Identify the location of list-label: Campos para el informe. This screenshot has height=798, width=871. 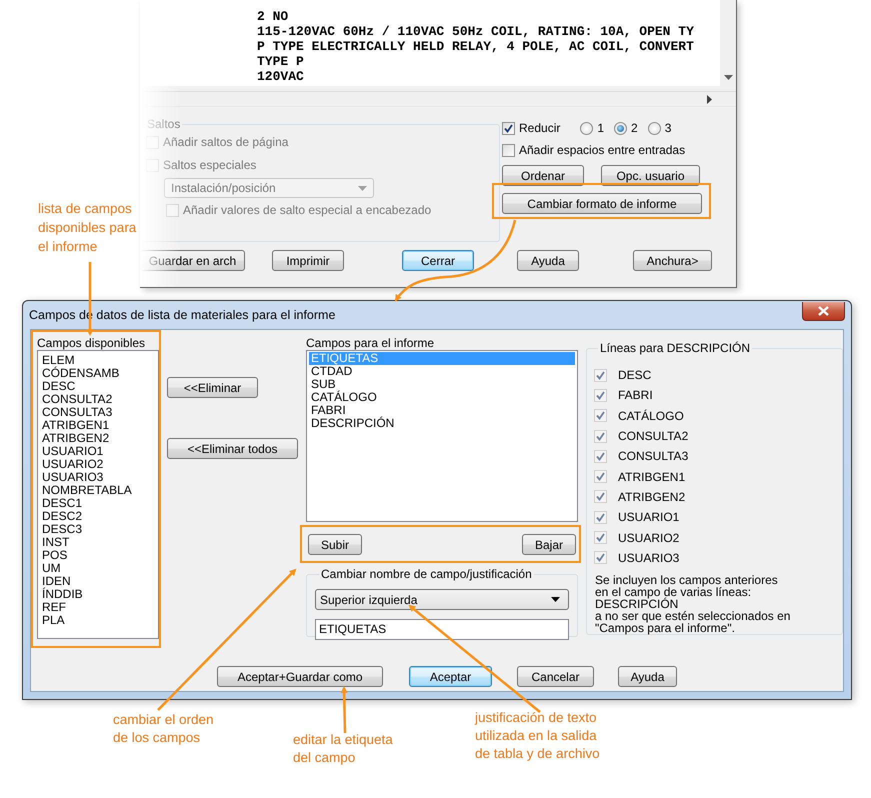
(371, 343).